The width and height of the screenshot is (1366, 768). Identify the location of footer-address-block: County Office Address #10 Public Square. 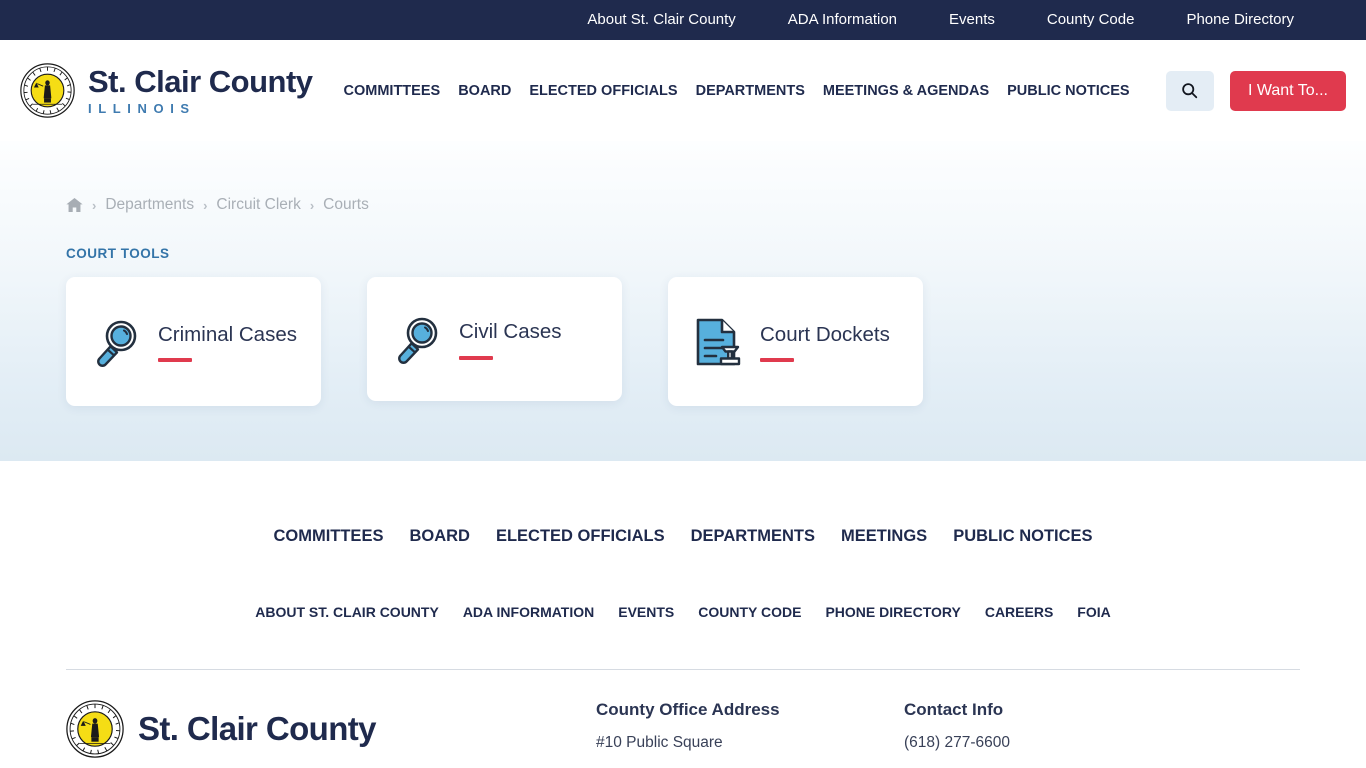
(750, 729).